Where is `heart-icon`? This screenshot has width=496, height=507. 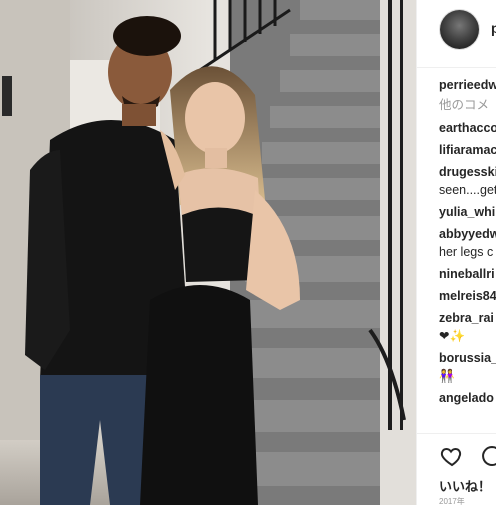 heart-icon is located at coordinates (452, 456).